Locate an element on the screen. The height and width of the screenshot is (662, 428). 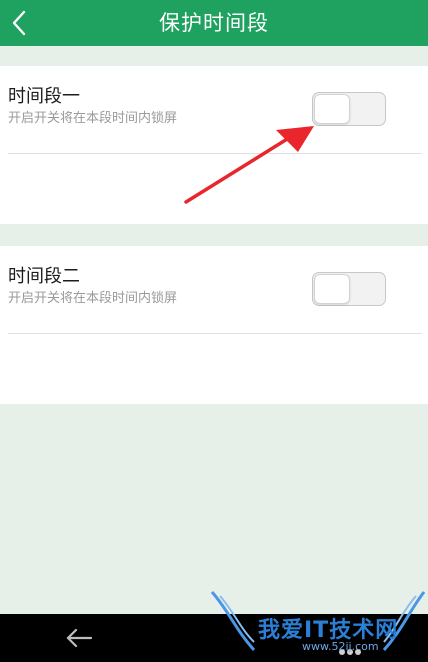
arrow-left-icon is located at coordinates (79, 638).